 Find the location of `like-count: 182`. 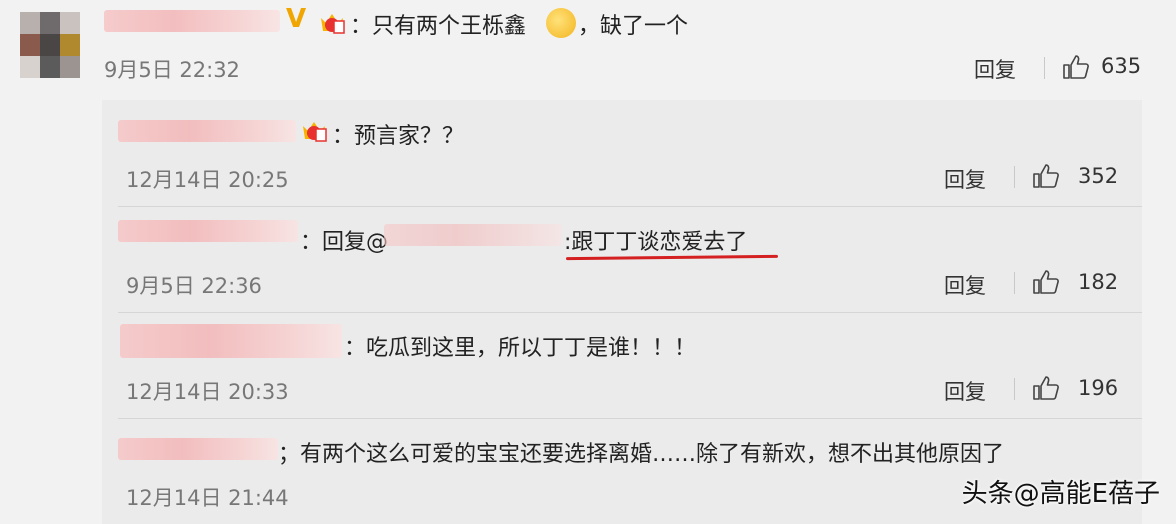

like-count: 182 is located at coordinates (1098, 282).